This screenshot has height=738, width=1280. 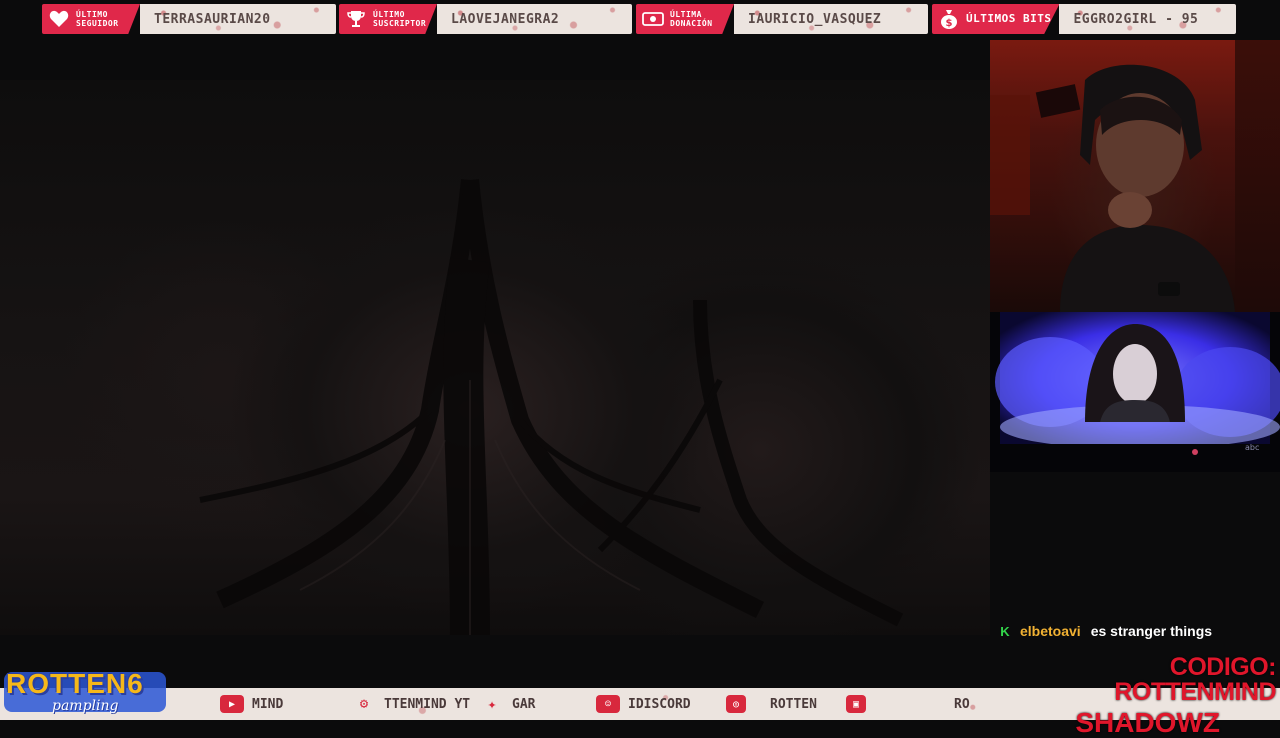 I want to click on promo-code: CODIGO: ROTTENMIND SHADOWZ, so click(x=1153, y=696).